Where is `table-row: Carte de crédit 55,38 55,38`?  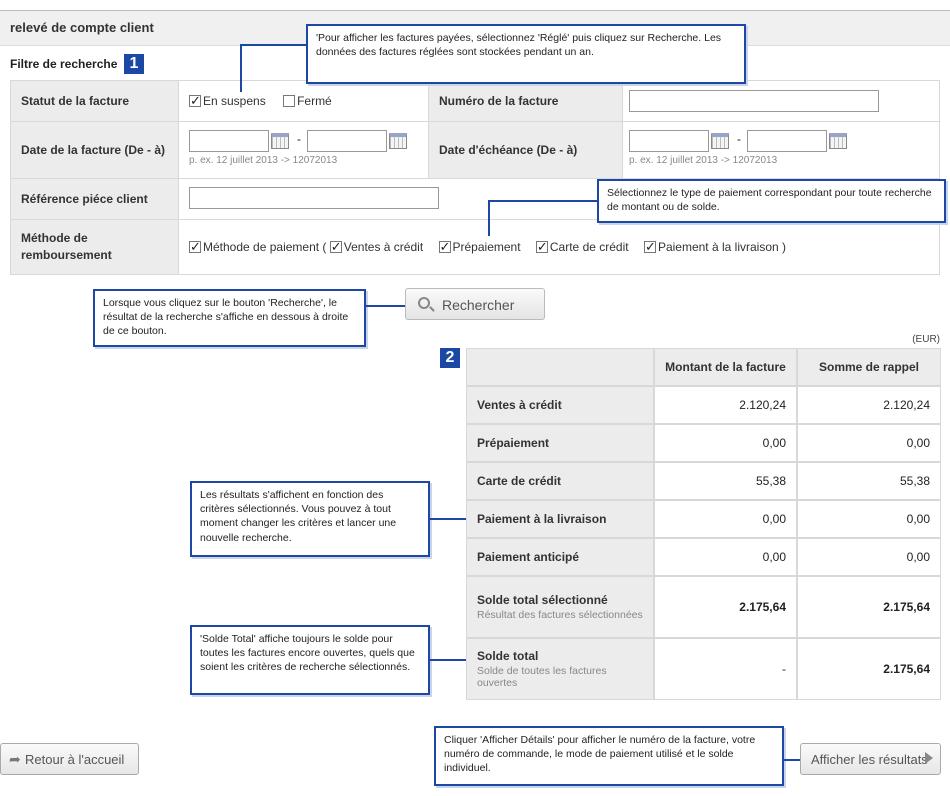
table-row: Carte de crédit 55,38 55,38 is located at coordinates (703, 481).